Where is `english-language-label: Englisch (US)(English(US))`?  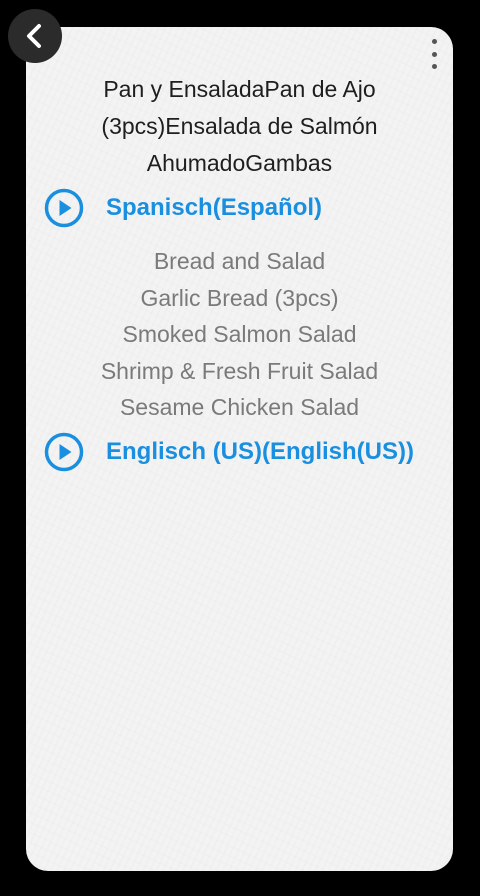 english-language-label: Englisch (US)(English(US)) is located at coordinates (260, 451).